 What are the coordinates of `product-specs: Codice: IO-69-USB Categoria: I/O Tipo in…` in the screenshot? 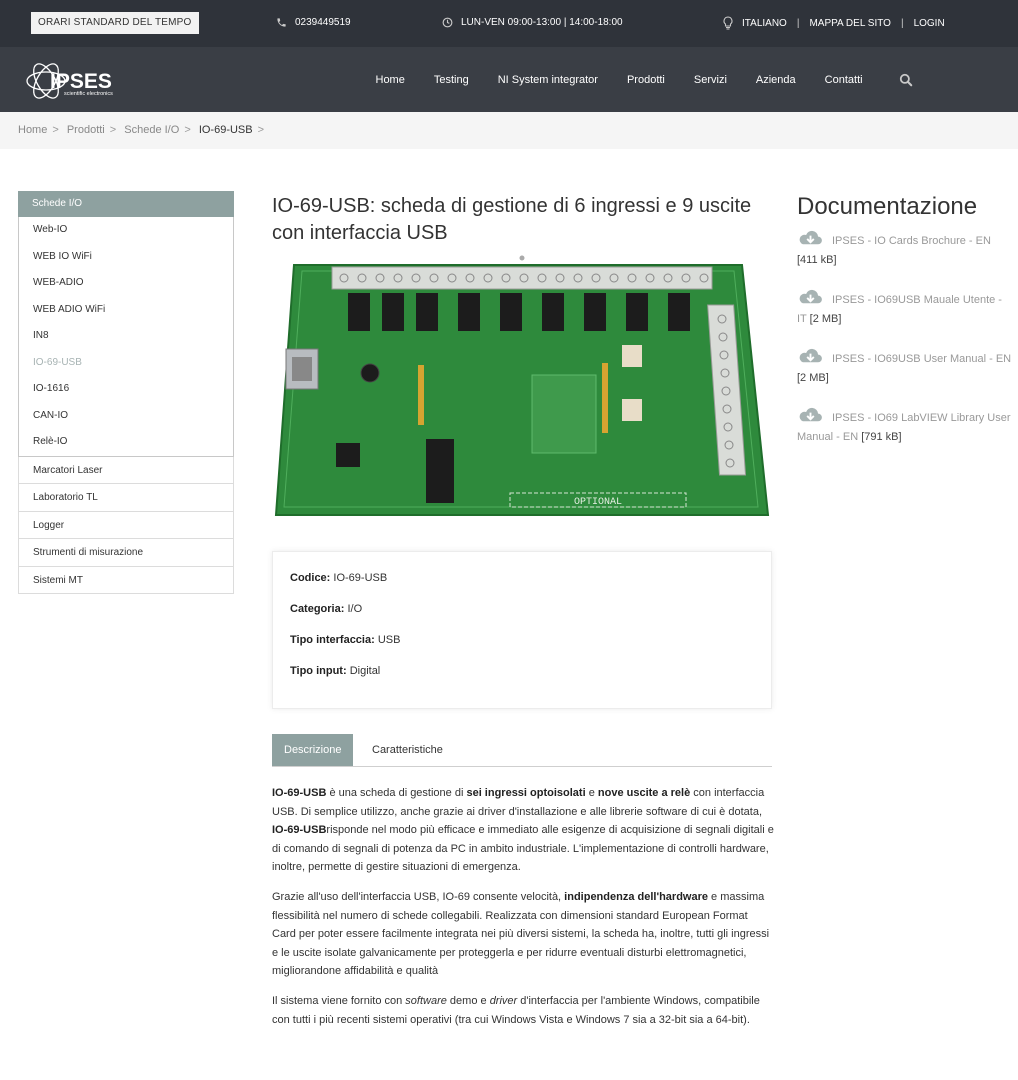 It's located at (522, 630).